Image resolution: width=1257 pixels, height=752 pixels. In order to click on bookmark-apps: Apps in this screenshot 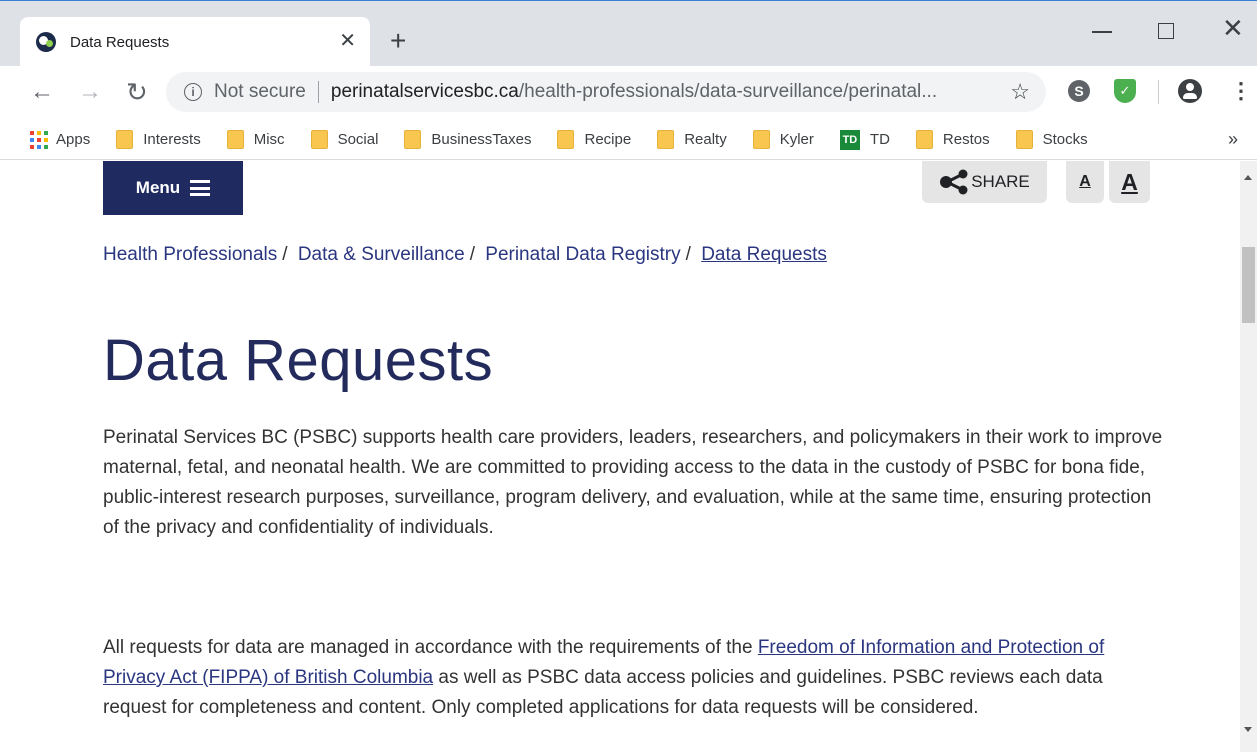, I will do `click(60, 139)`.